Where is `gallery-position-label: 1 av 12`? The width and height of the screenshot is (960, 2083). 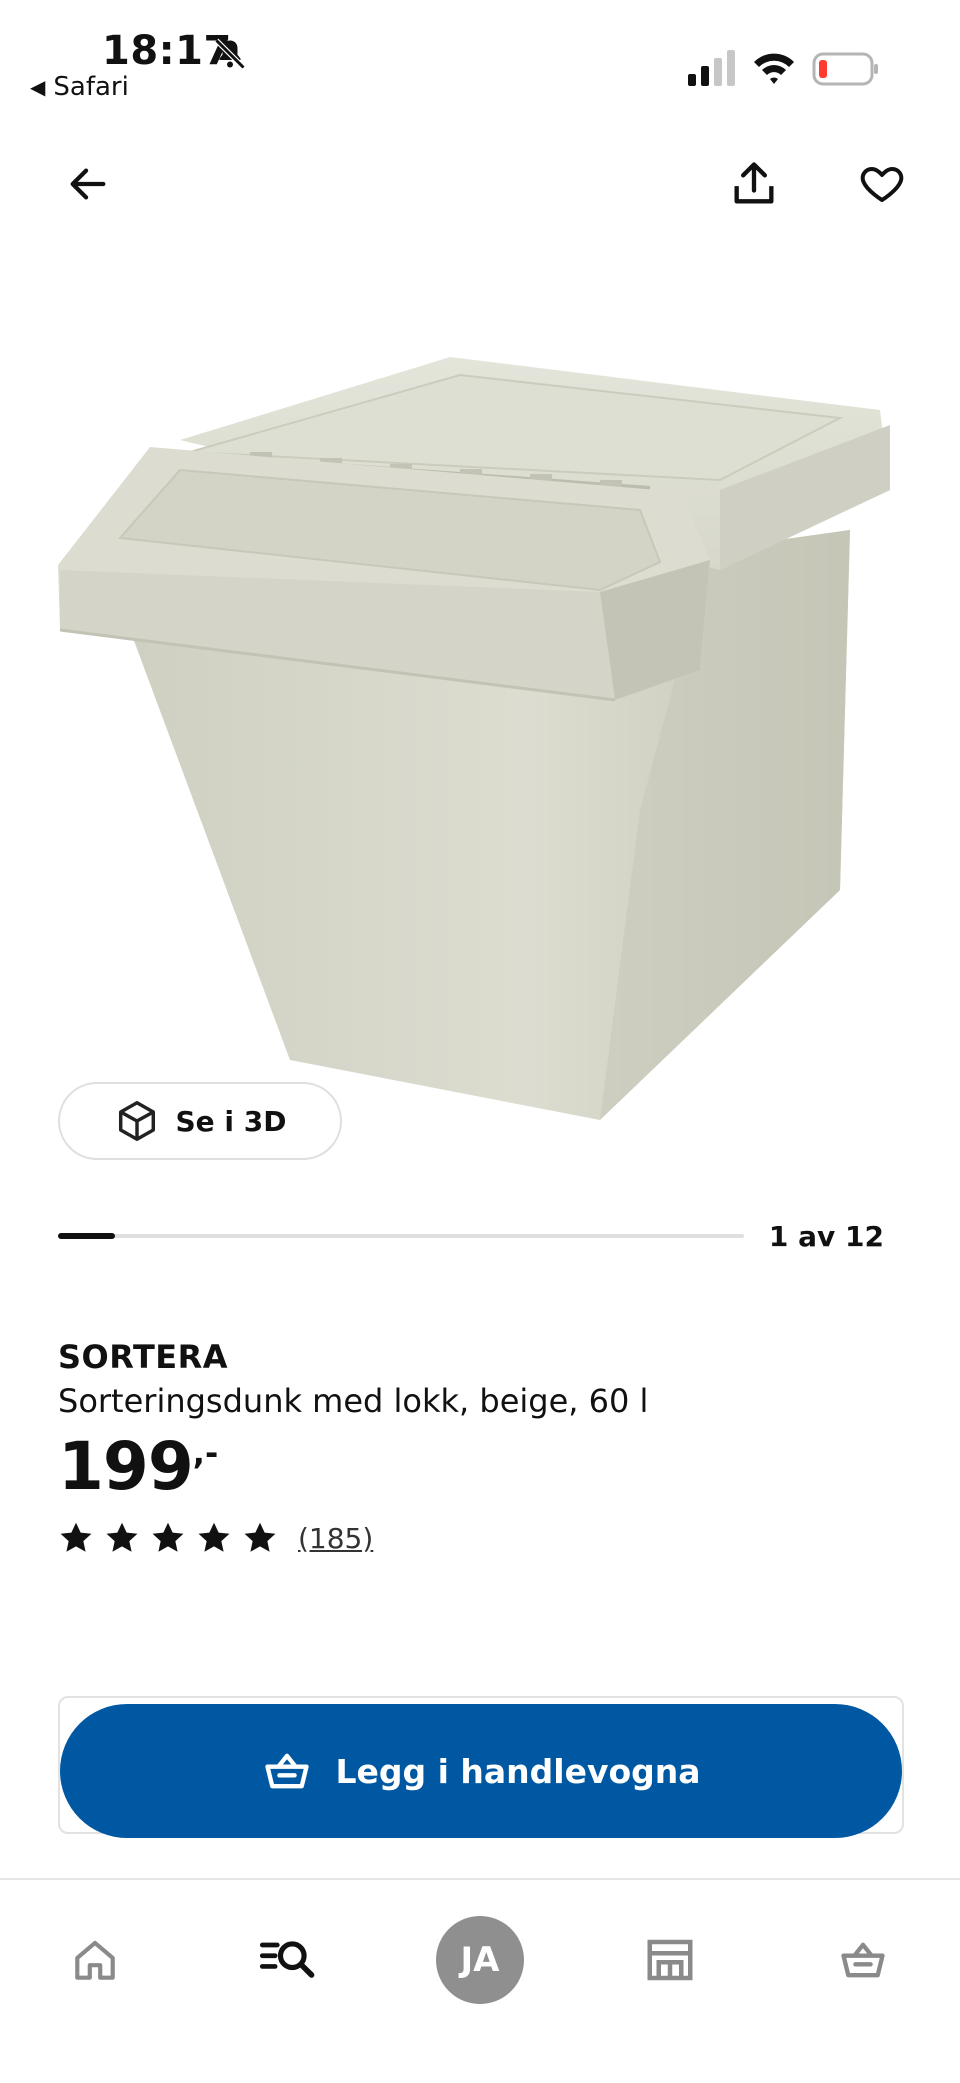
gallery-position-label: 1 av 12 is located at coordinates (826, 1236).